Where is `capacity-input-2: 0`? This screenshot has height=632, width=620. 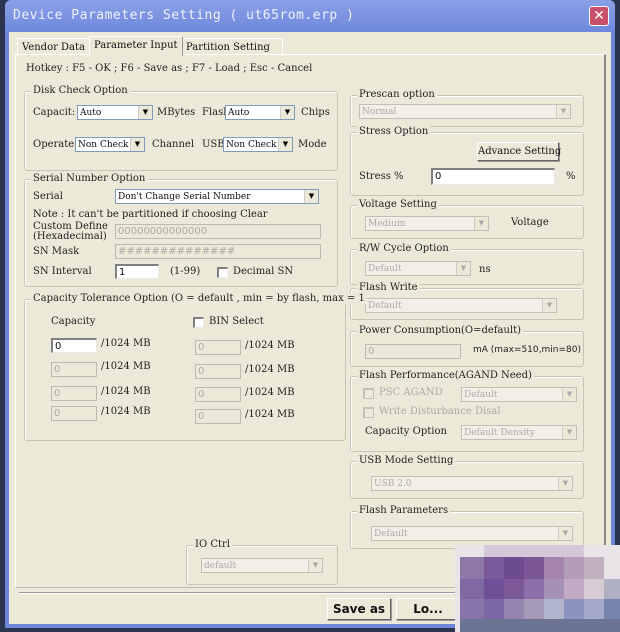
capacity-input-2: 0 is located at coordinates (74, 369).